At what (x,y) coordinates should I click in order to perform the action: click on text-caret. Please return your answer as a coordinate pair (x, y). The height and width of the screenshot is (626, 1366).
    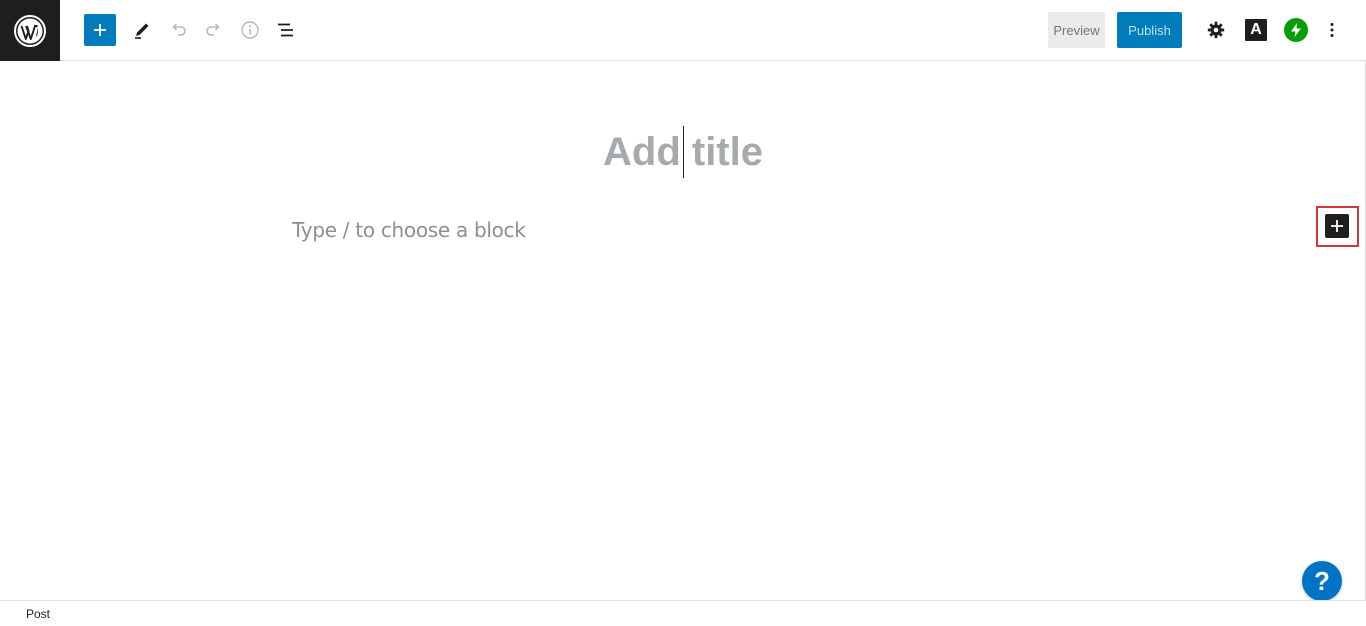
    Looking at the image, I should click on (683, 152).